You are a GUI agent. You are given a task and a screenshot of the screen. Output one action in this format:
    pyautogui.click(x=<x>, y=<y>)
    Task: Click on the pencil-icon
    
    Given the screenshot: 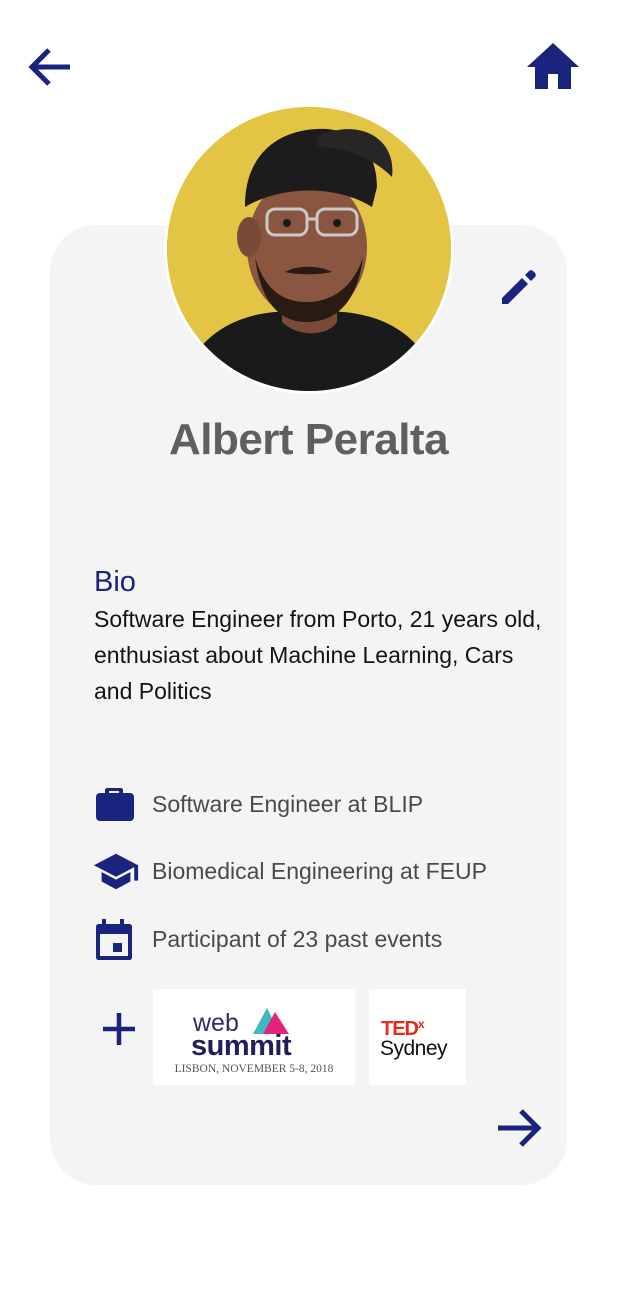 What is the action you would take?
    pyautogui.click(x=519, y=287)
    